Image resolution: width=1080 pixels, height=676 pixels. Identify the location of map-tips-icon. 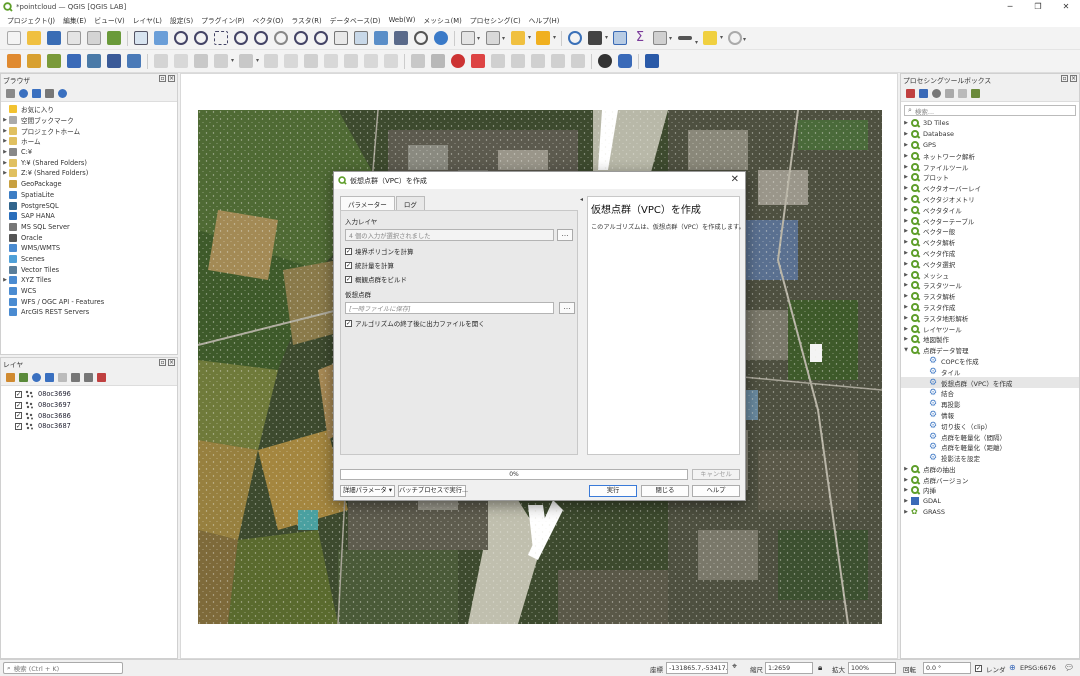
(713, 38).